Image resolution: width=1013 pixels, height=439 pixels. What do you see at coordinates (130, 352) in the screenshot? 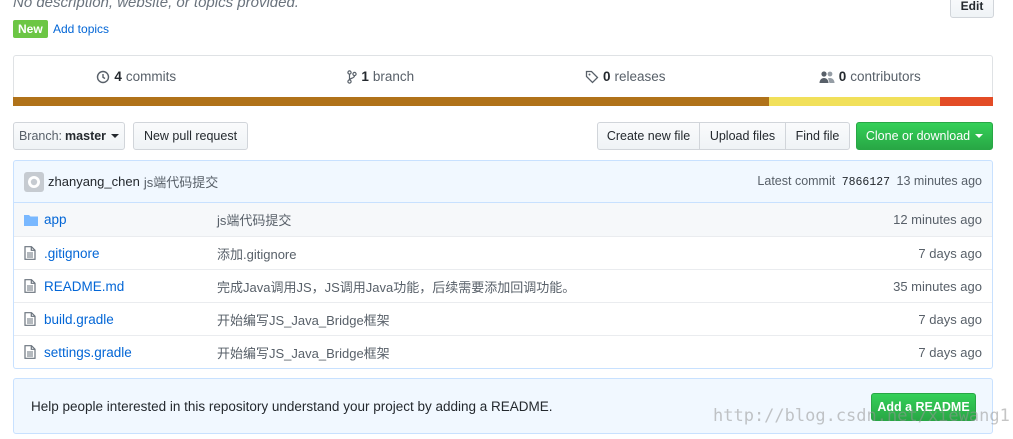
I see `file-name-link: settings.gradle` at bounding box center [130, 352].